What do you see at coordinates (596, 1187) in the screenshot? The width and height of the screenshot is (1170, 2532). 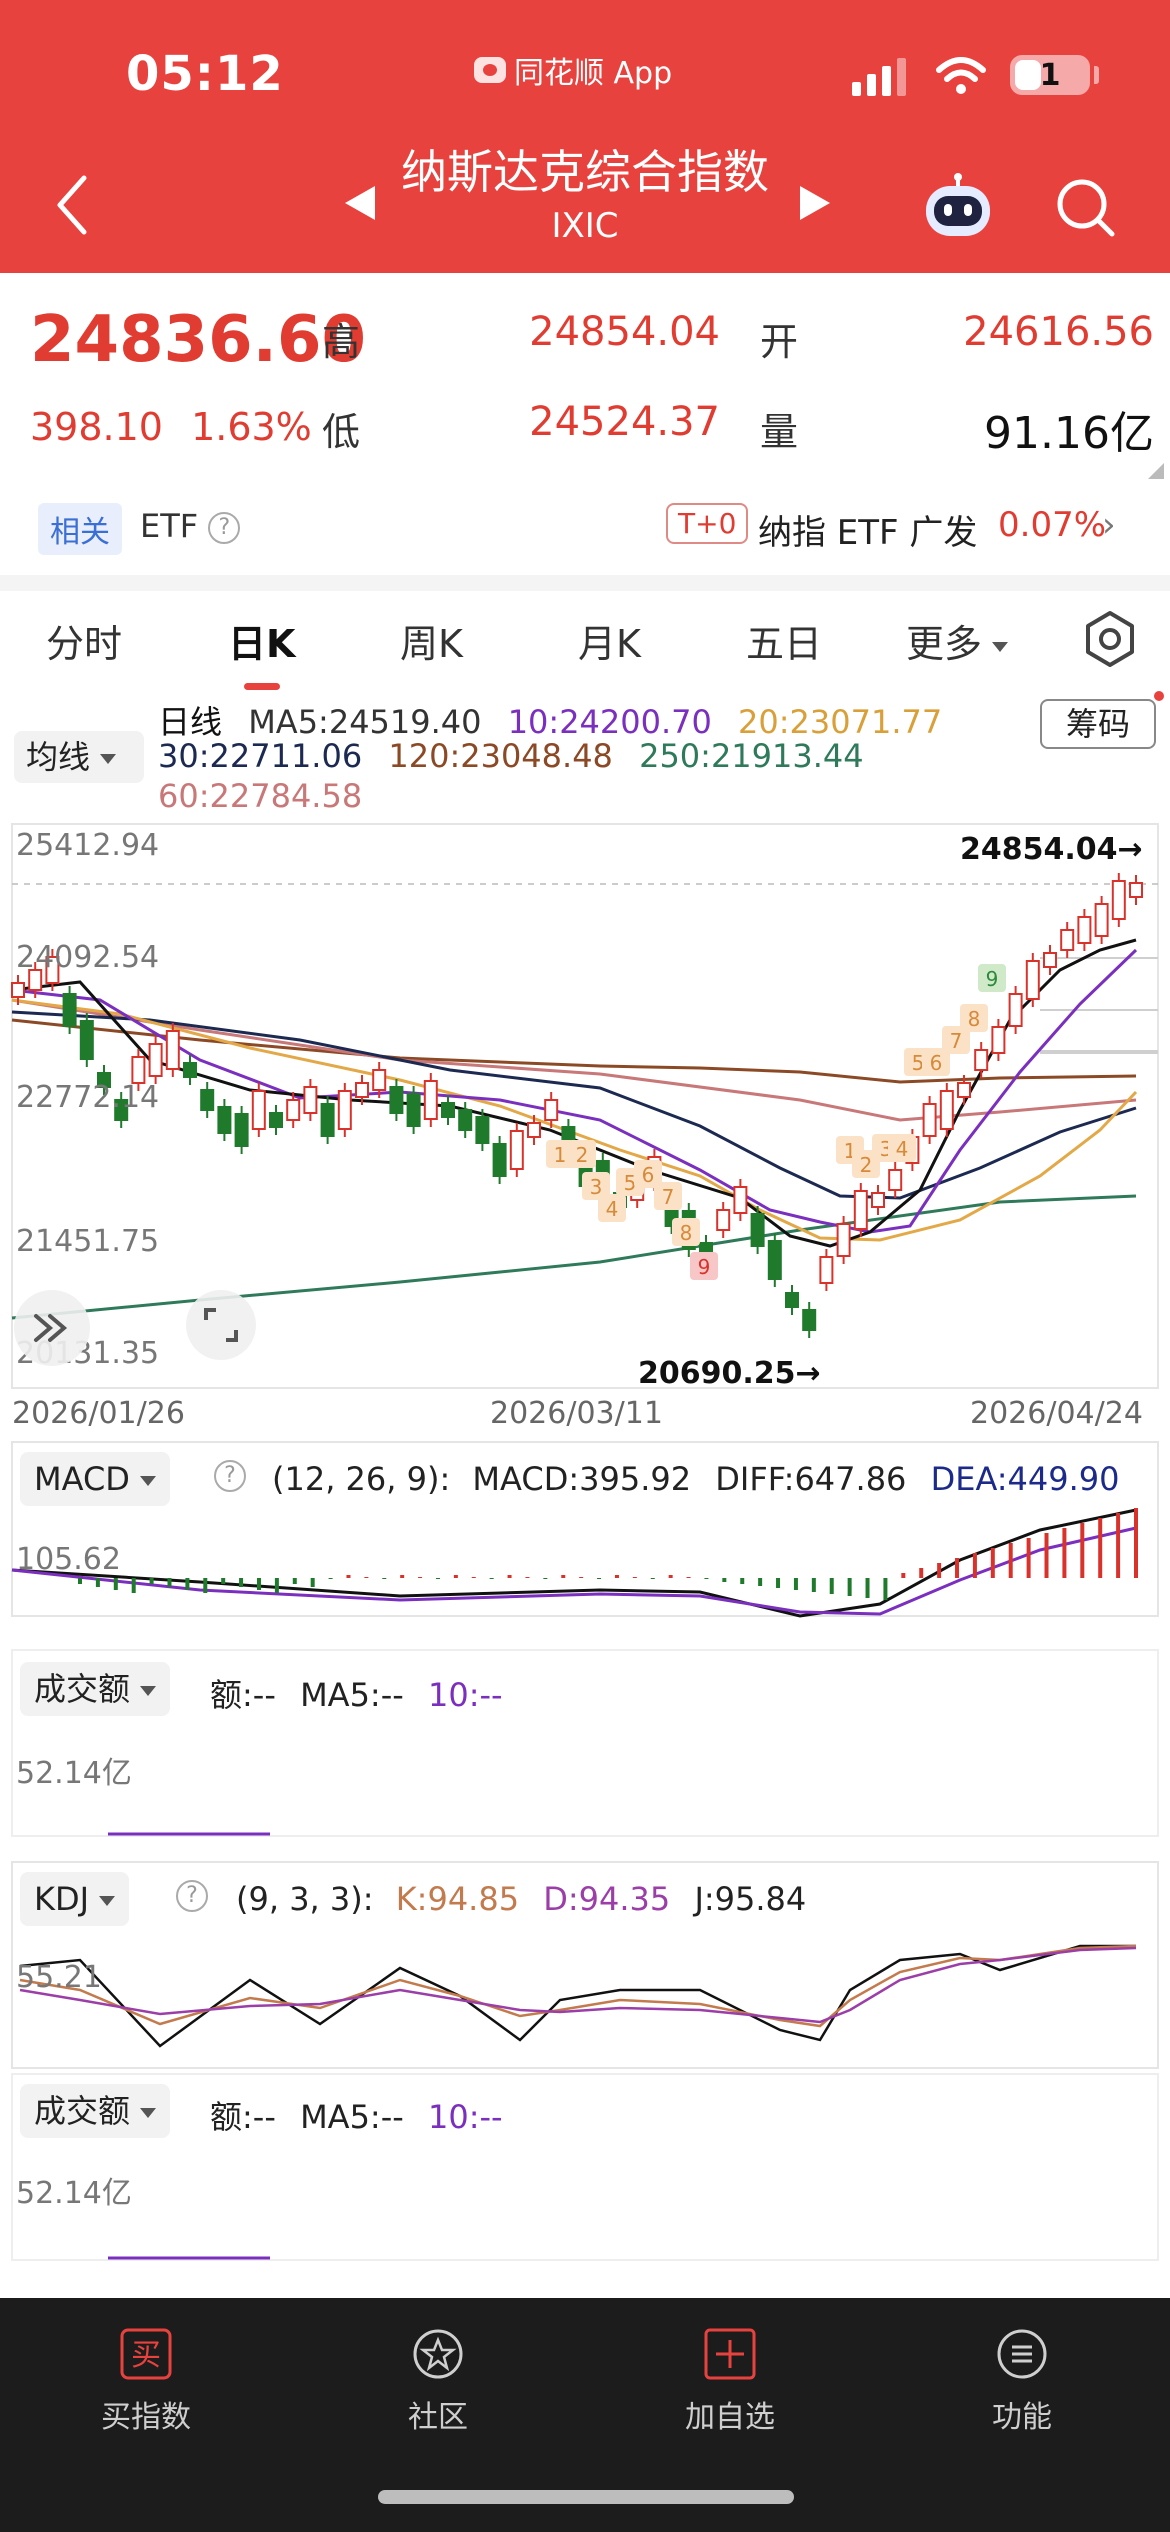 I see `td-count-label: 3` at bounding box center [596, 1187].